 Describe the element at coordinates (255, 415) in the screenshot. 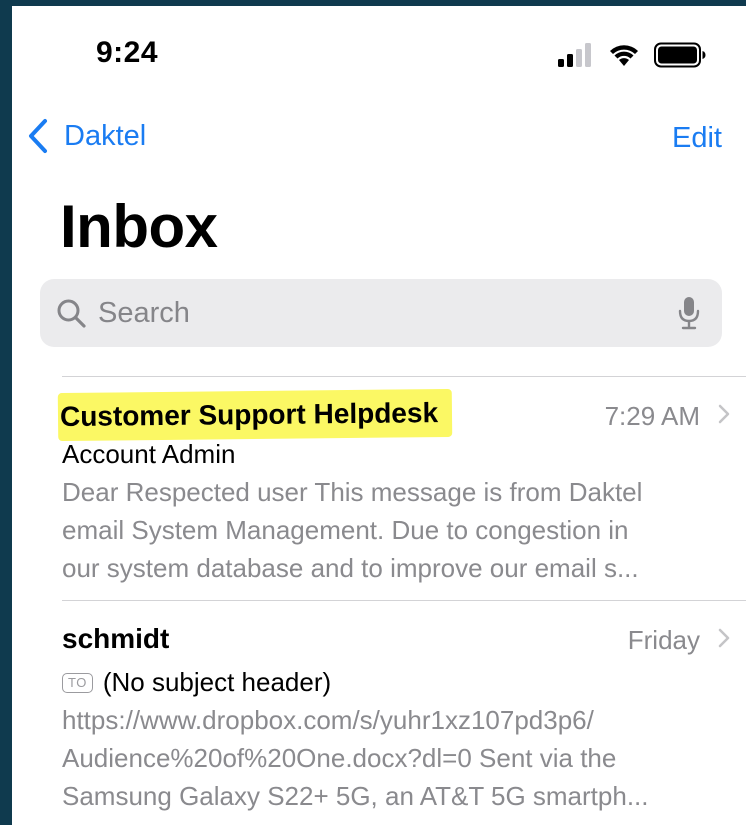

I see `message-sender: Customer Support Helpdesk` at that location.